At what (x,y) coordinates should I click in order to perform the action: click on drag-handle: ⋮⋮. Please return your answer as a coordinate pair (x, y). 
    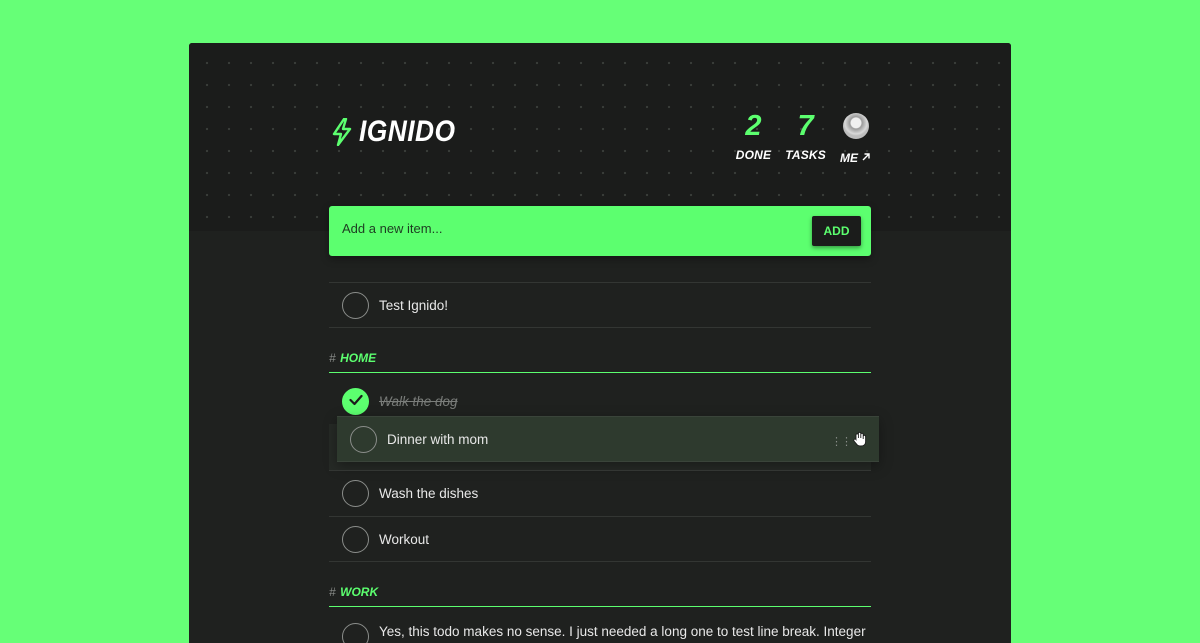
    Looking at the image, I should click on (849, 441).